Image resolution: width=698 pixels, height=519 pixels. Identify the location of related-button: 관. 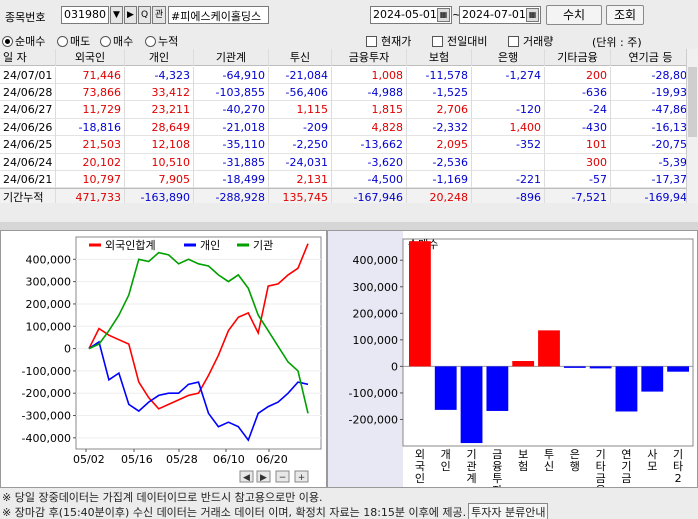
(159, 15).